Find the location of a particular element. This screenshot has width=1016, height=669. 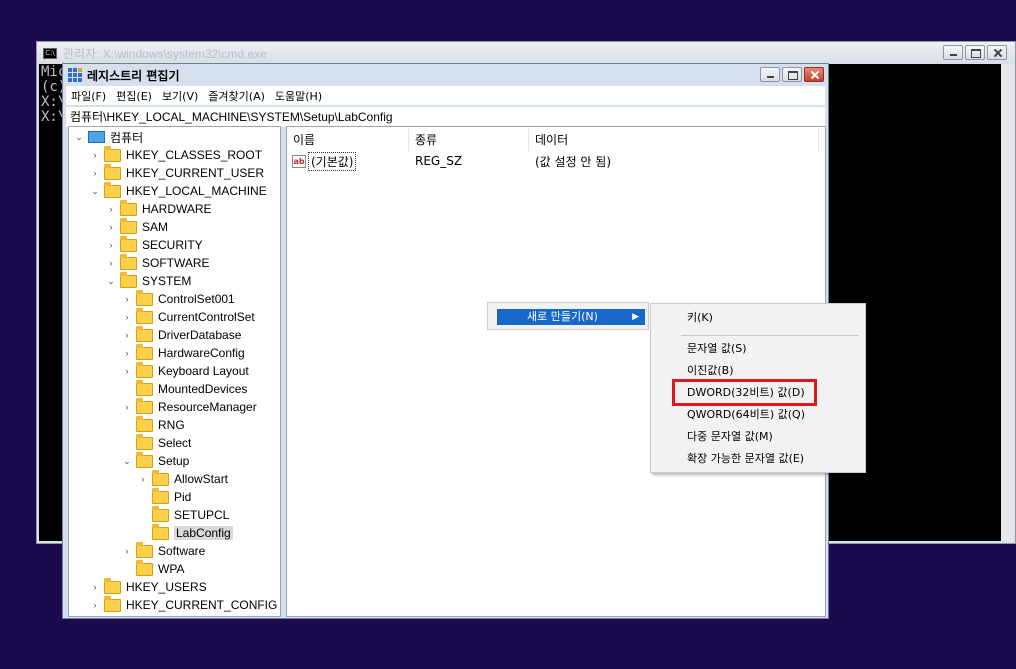

tree-item-label: SAM is located at coordinates (155, 227).